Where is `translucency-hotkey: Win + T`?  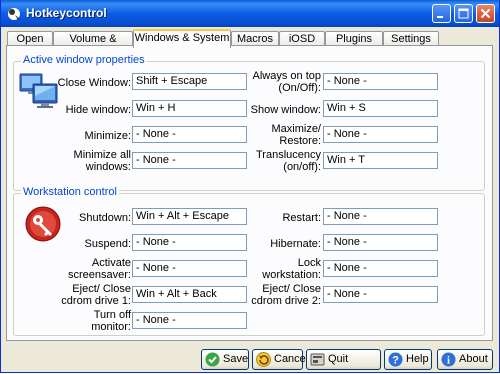
translucency-hotkey: Win + T is located at coordinates (380, 160).